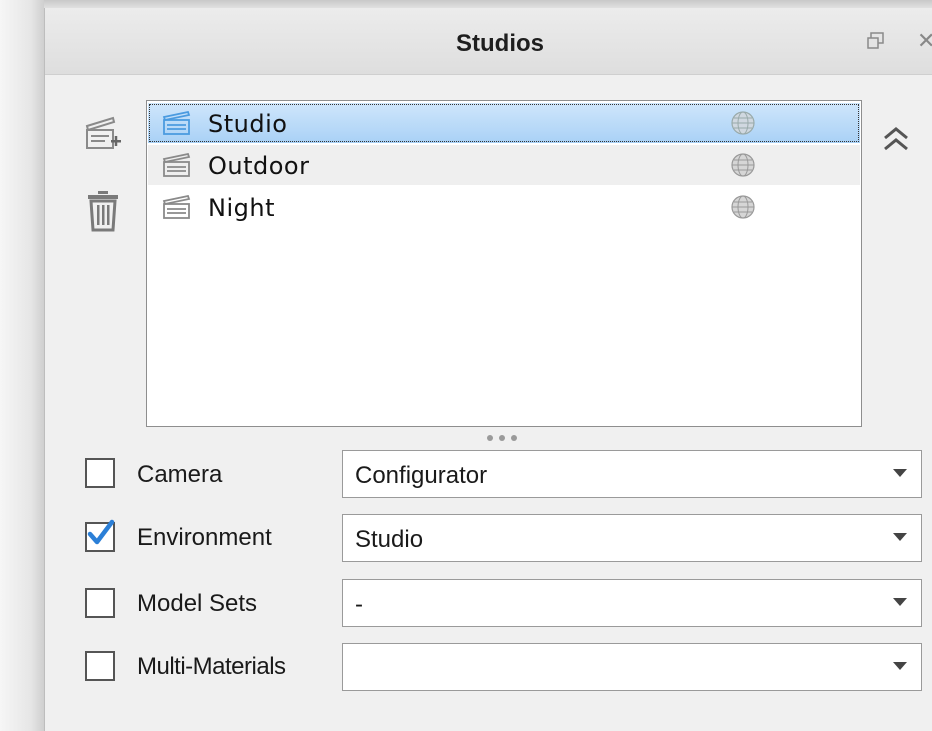 This screenshot has width=932, height=731. Describe the element at coordinates (359, 604) in the screenshot. I see `model-sets-select-value: -` at that location.